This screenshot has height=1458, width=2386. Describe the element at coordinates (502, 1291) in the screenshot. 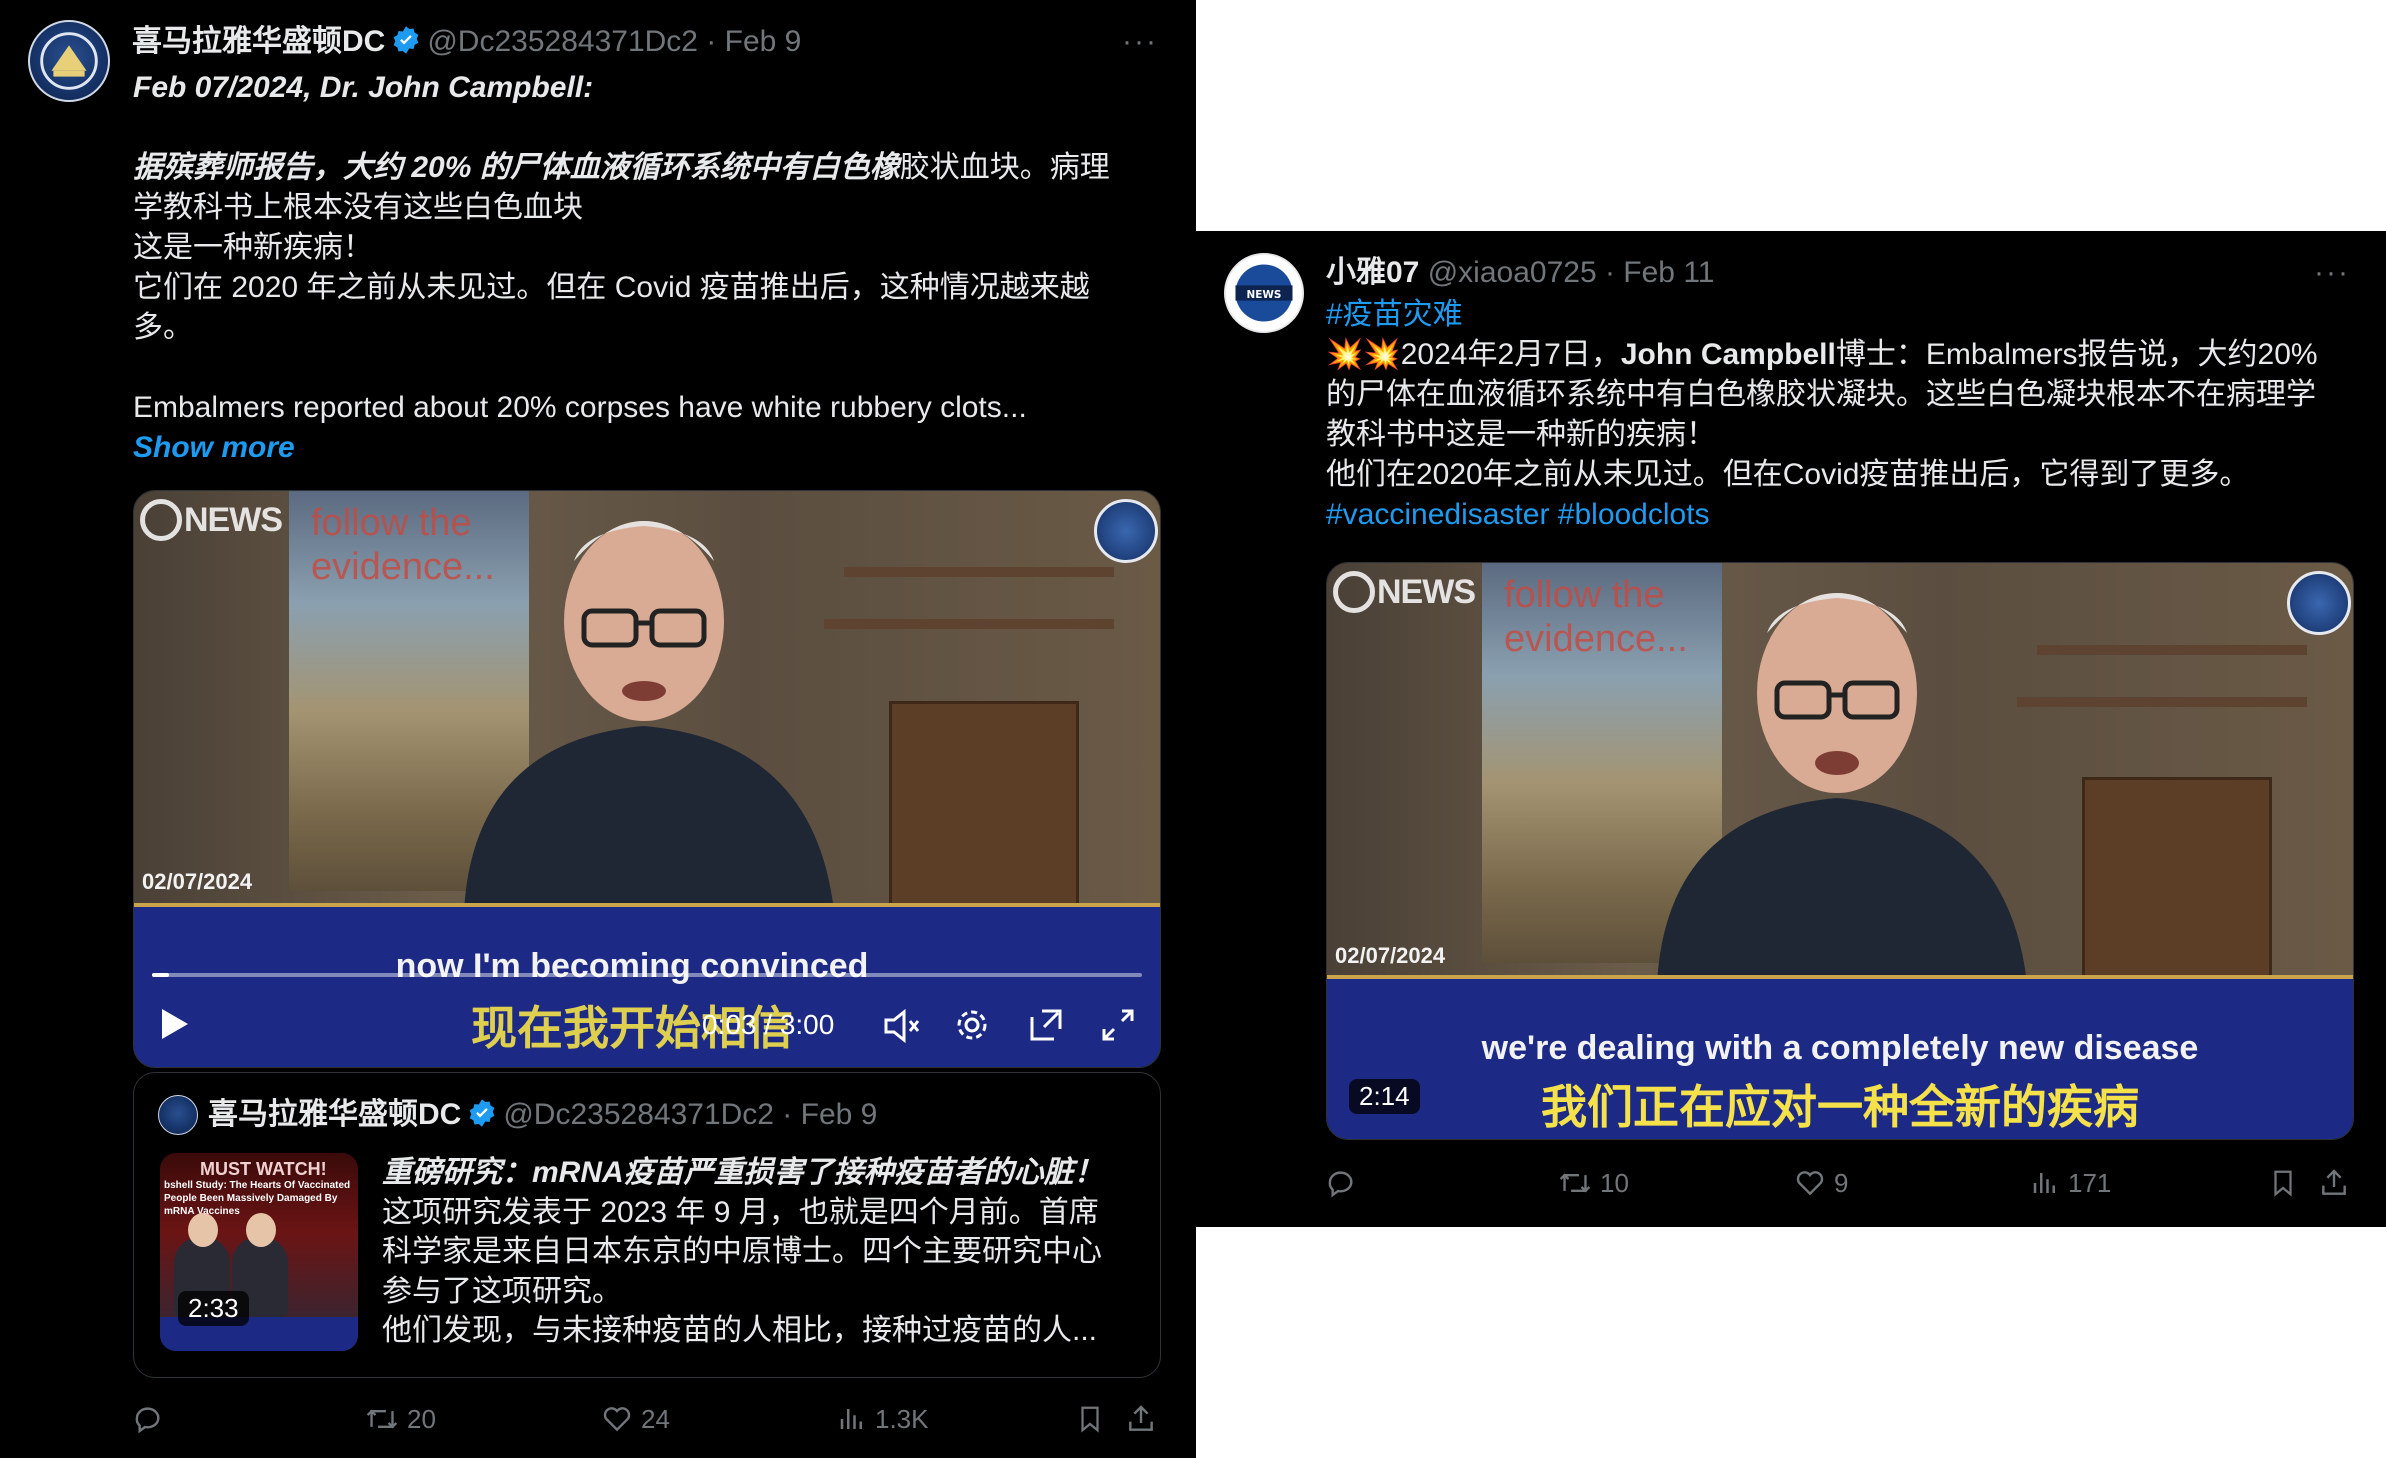

I see `quoted-line: 参与了这项研究。` at that location.